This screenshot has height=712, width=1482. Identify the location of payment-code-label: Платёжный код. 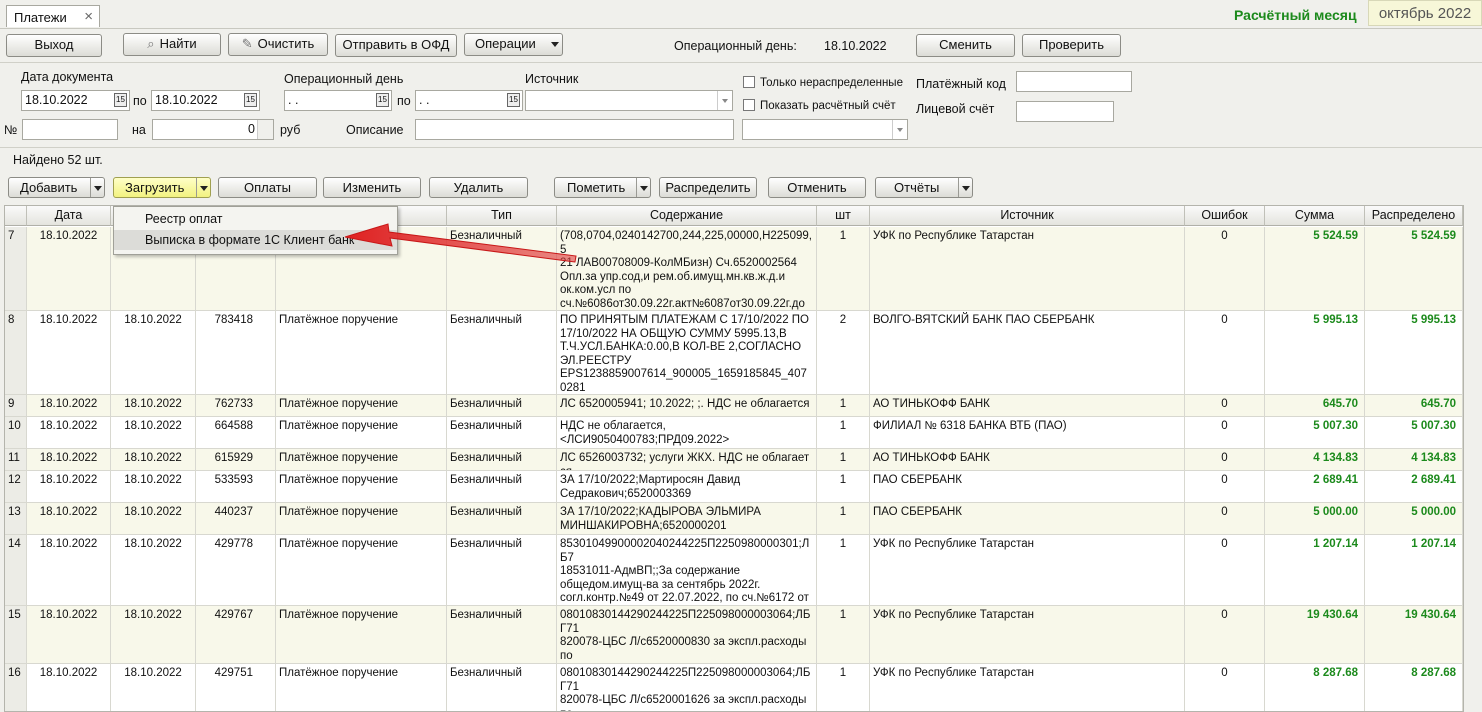
(961, 84).